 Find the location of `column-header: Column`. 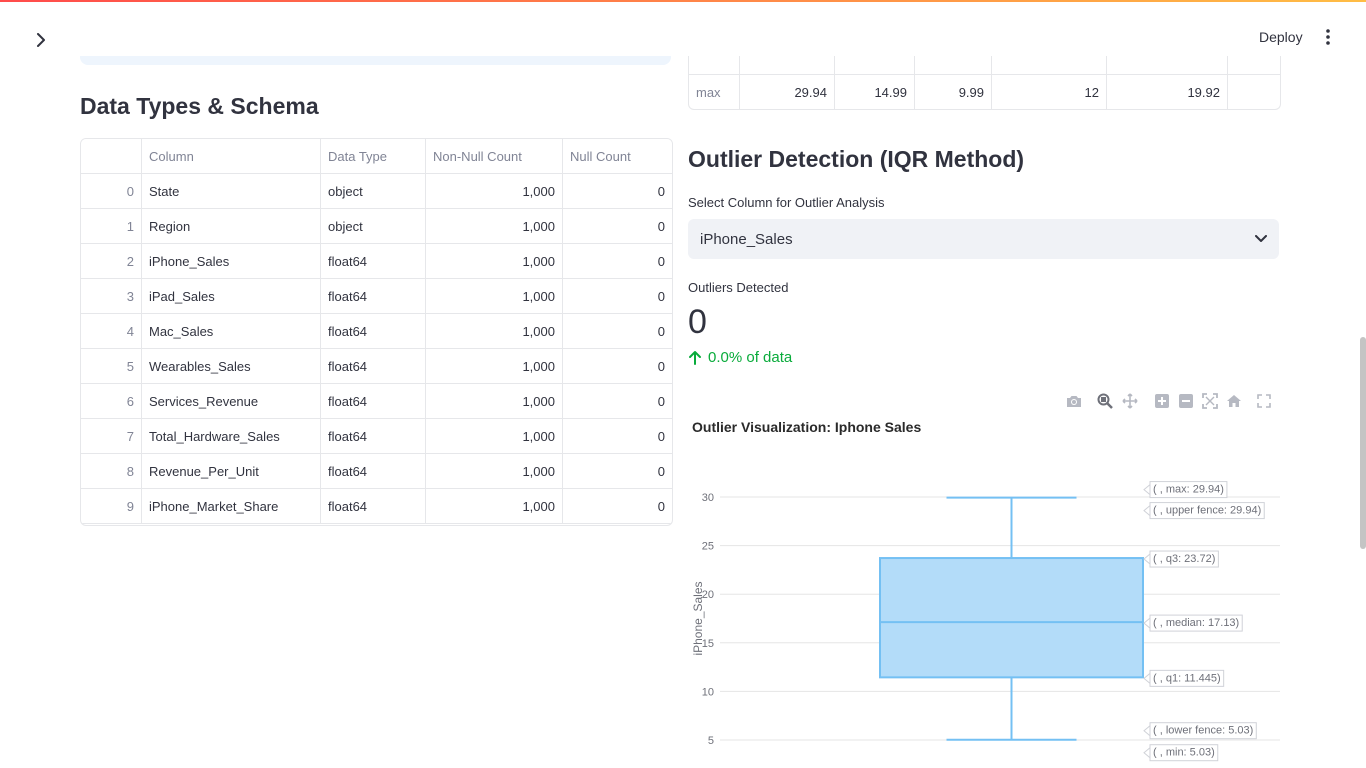

column-header: Column is located at coordinates (231, 156).